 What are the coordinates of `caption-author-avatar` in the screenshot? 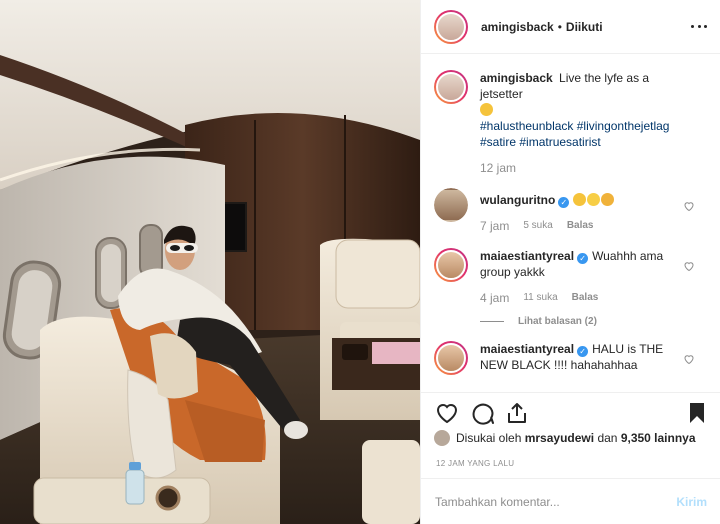 It's located at (451, 87).